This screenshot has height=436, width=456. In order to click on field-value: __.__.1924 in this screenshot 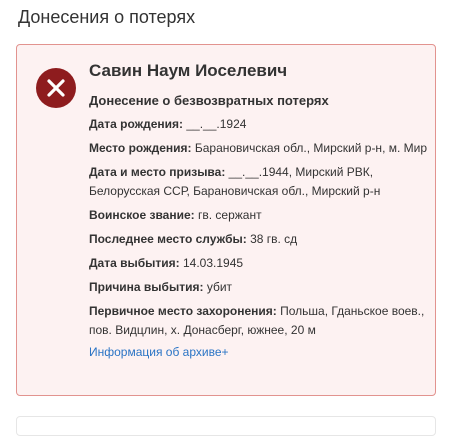, I will do `click(216, 124)`.